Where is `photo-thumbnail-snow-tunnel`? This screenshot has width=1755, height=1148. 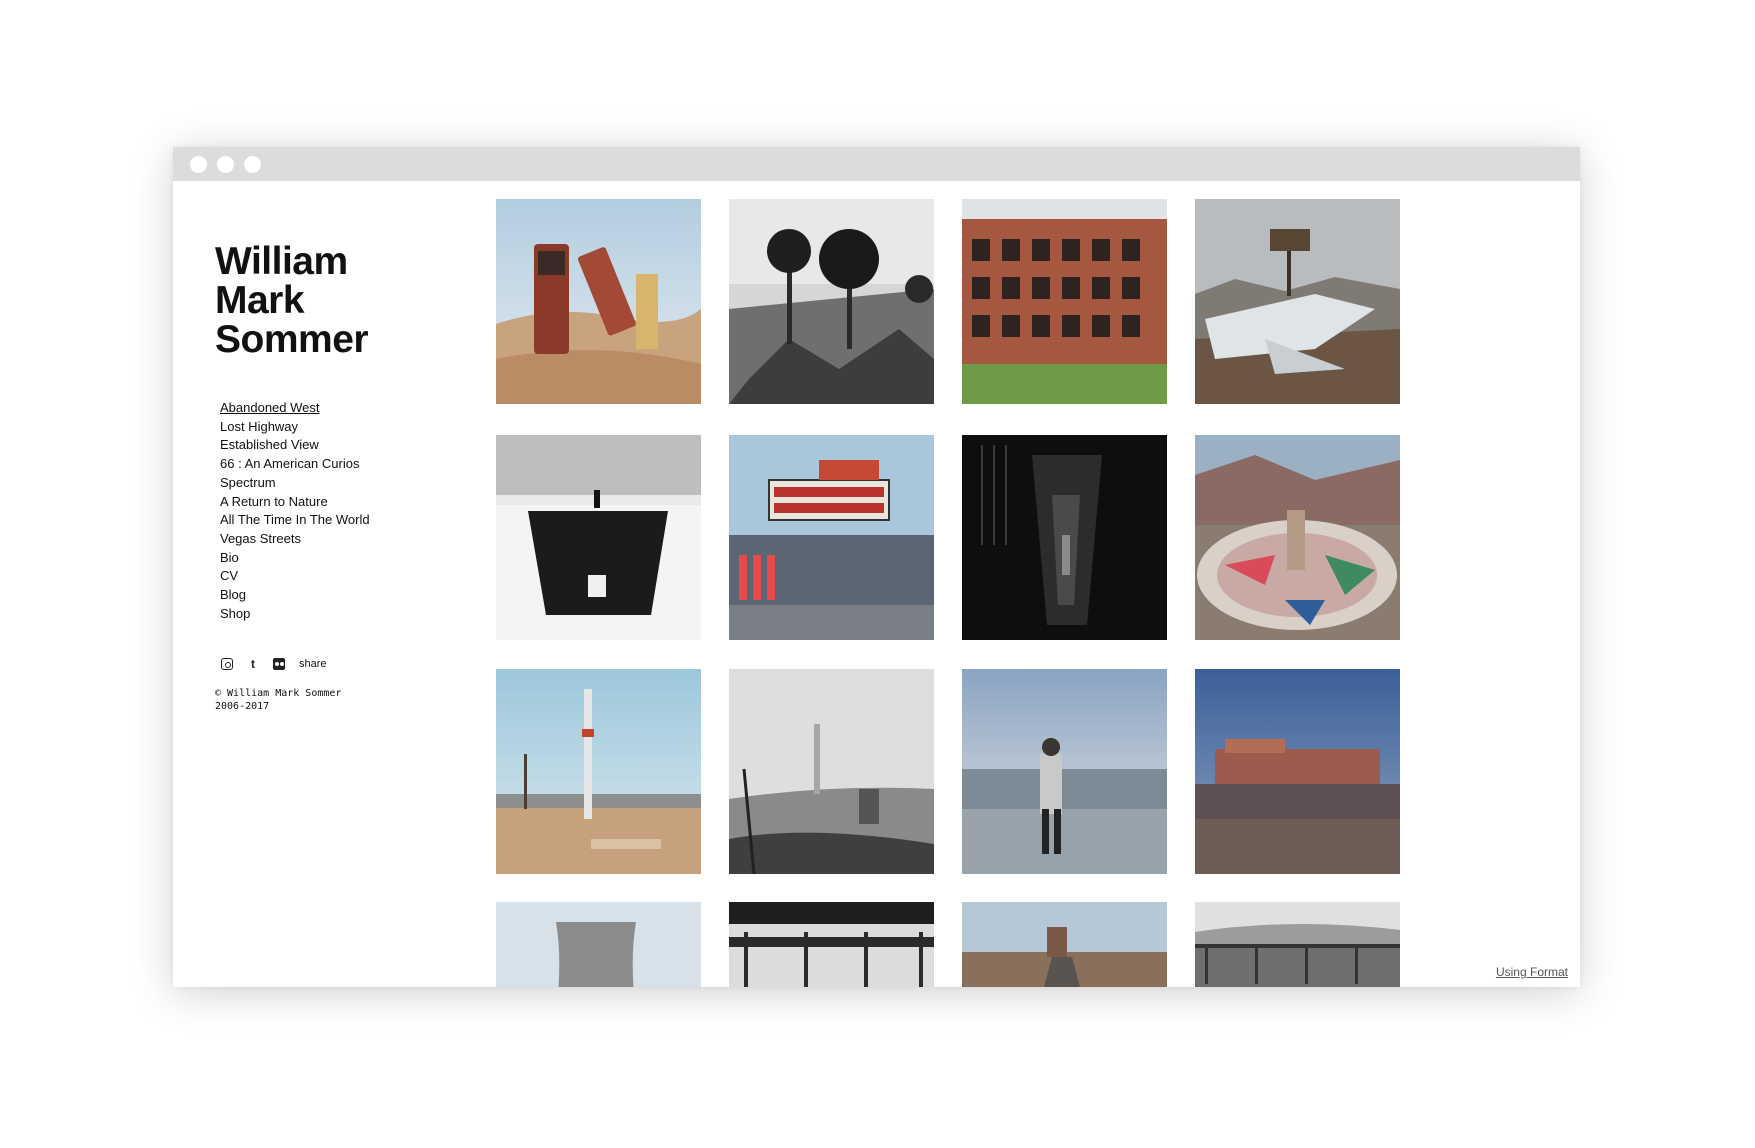 photo-thumbnail-snow-tunnel is located at coordinates (598, 537).